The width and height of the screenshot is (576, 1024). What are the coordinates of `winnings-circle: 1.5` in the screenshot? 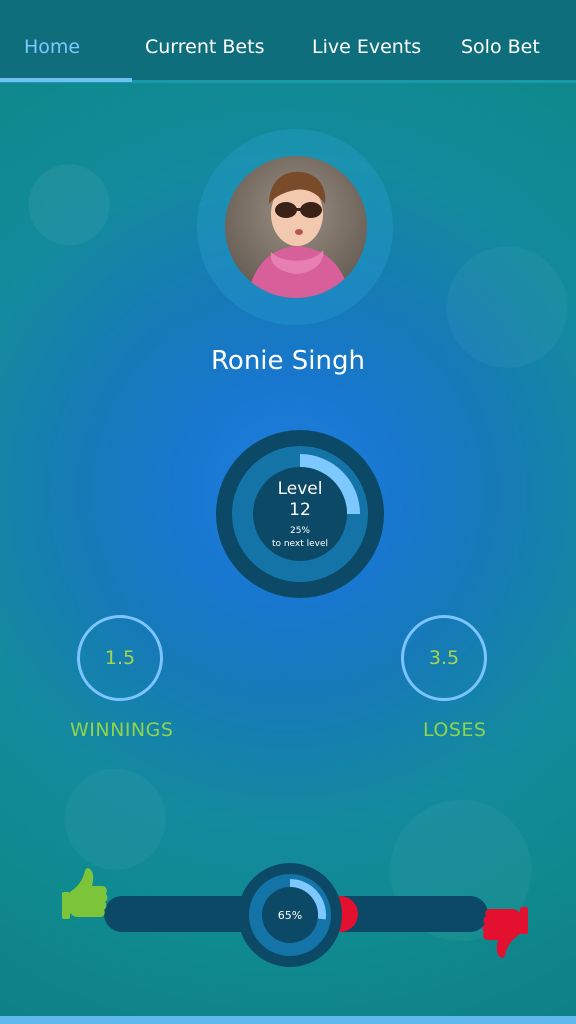 It's located at (120, 658).